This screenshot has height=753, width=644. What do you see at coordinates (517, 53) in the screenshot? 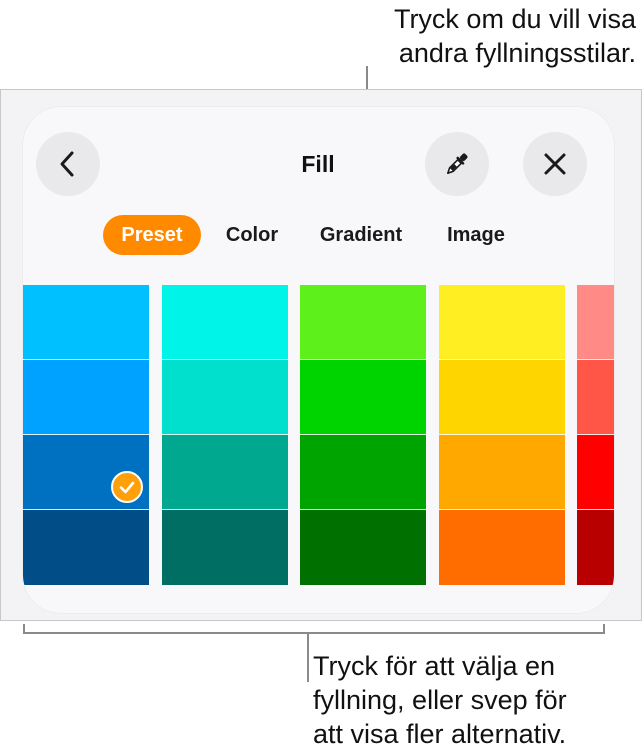
I see `callout-top-line-2: andra fyllningsstilar.` at bounding box center [517, 53].